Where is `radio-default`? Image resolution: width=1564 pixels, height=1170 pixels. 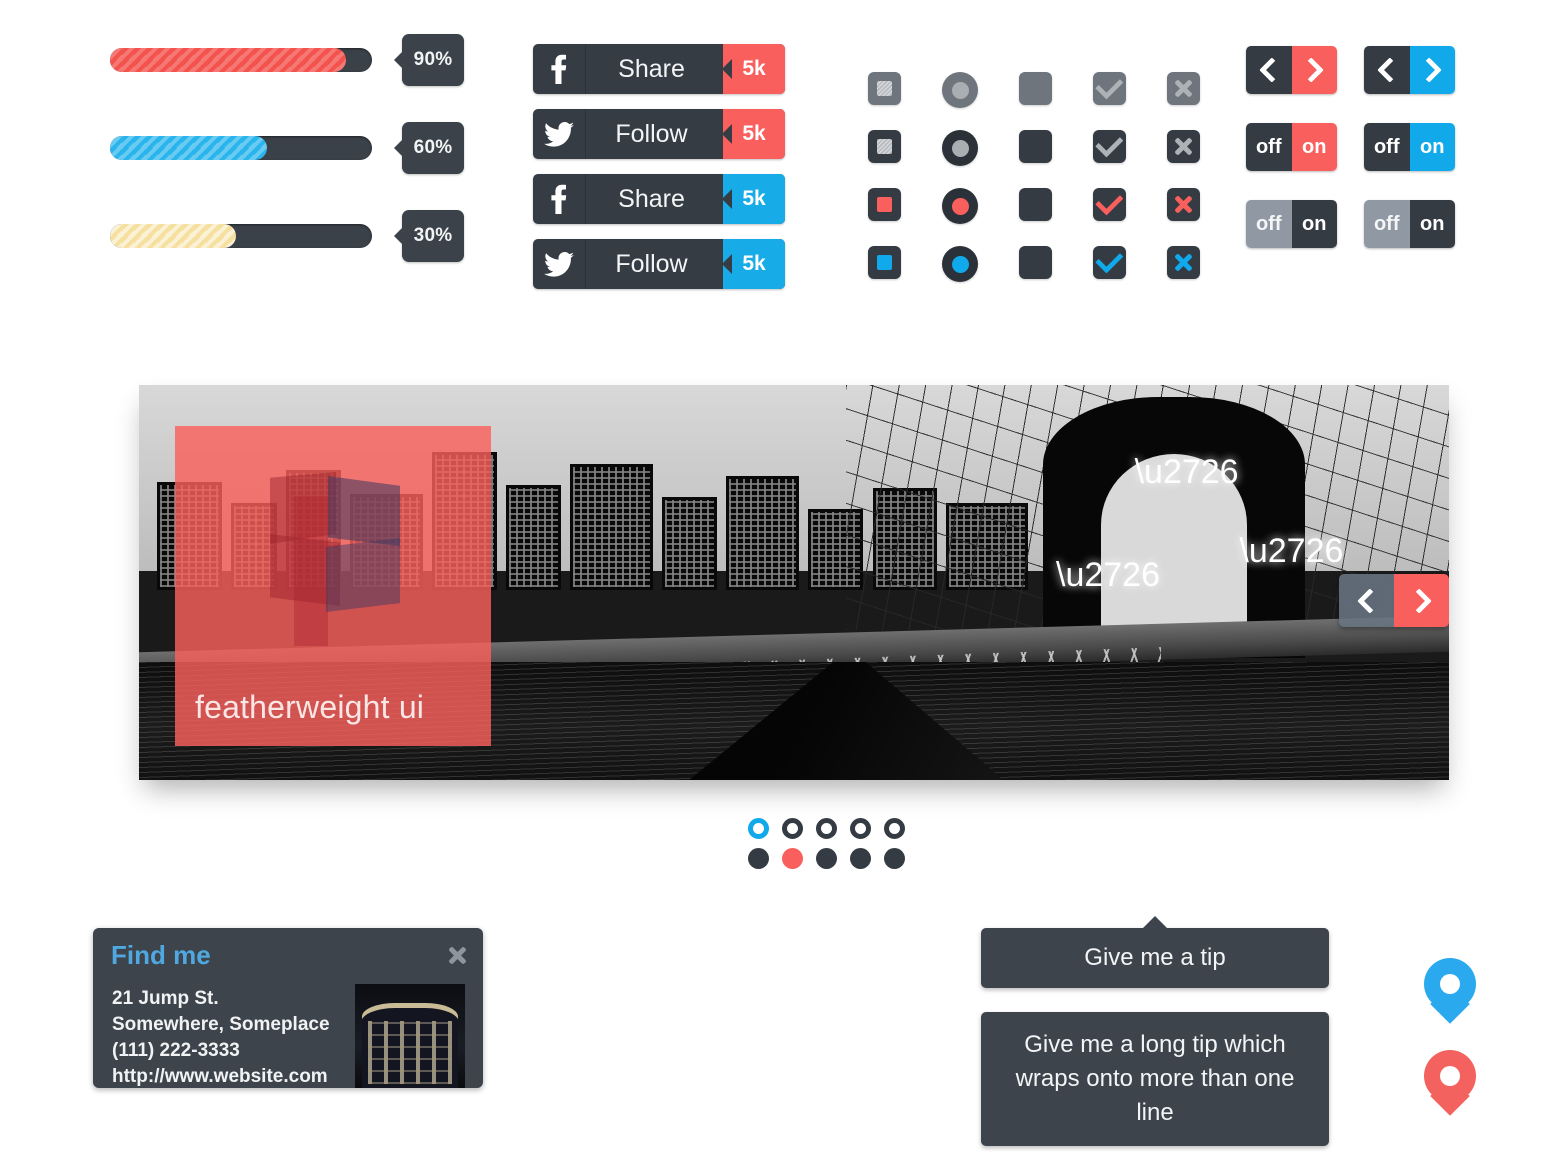
radio-default is located at coordinates (960, 148).